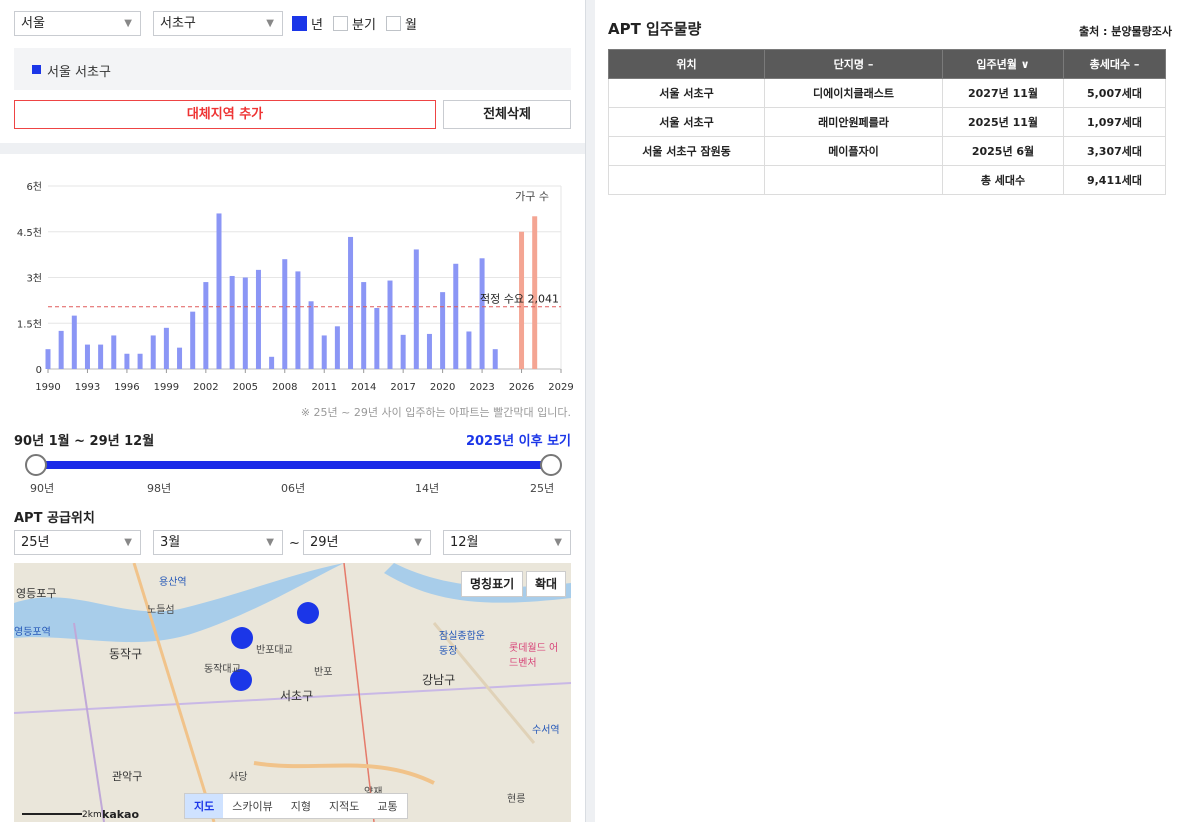  Describe the element at coordinates (36, 69) in the screenshot. I see `region-marker-icon` at that location.